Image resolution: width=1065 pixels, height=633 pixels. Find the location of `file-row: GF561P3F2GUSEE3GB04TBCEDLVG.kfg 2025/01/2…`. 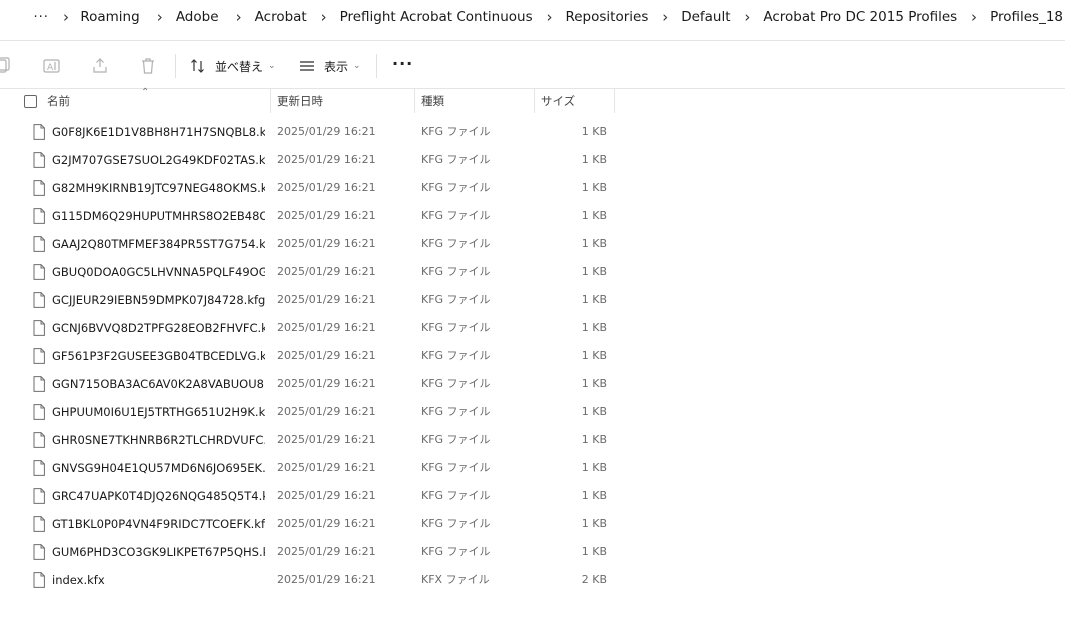

file-row: GF561P3F2GUSEE3GB04TBCEDLVG.kfg 2025/01/2… is located at coordinates (532, 356).